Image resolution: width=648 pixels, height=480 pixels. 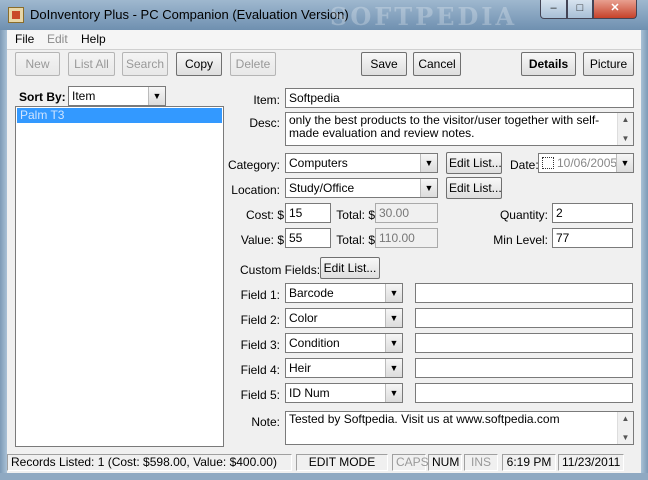 I want to click on close-button: ✕, so click(x=615, y=9).